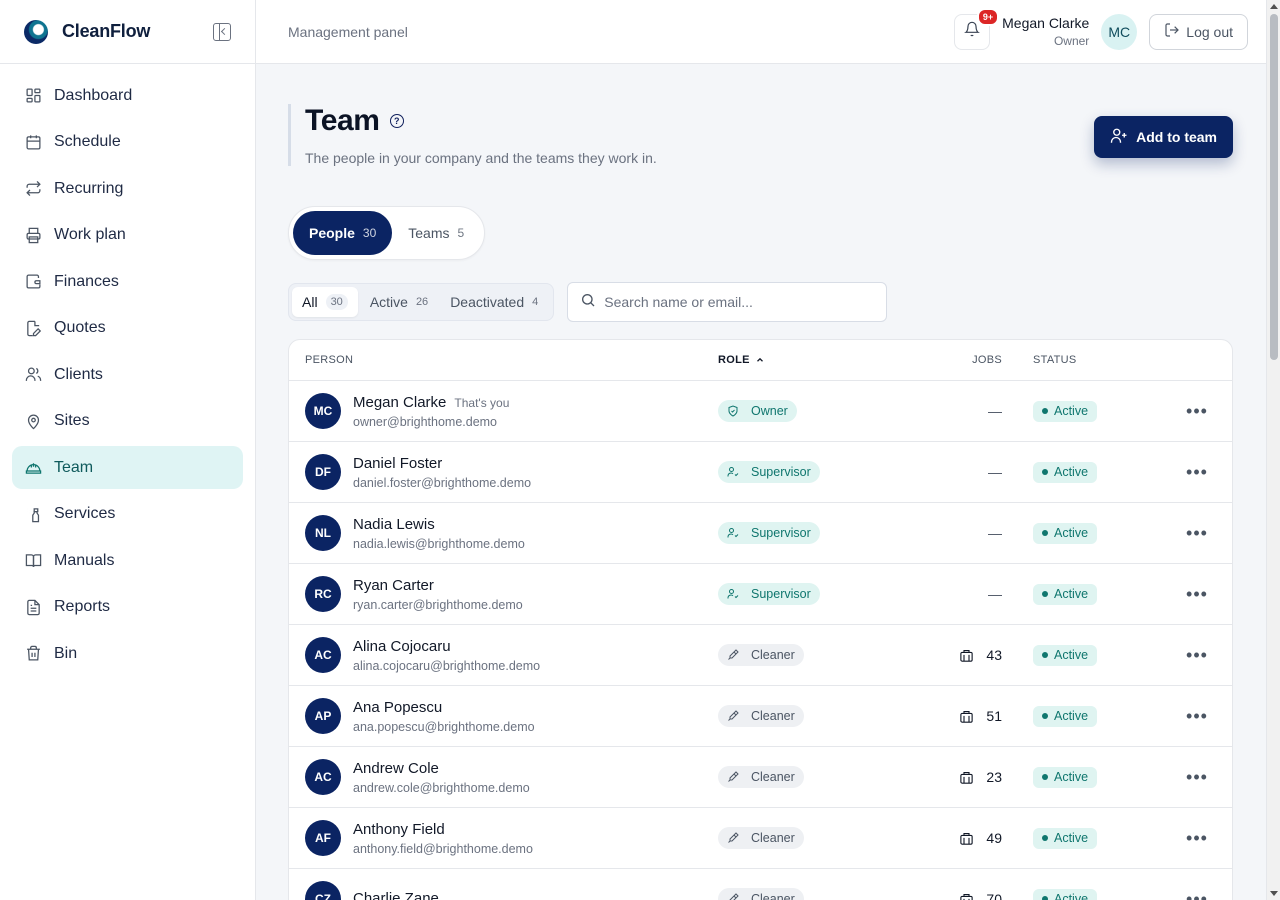 The width and height of the screenshot is (1280, 900). I want to click on avatar: MC, so click(1119, 31).